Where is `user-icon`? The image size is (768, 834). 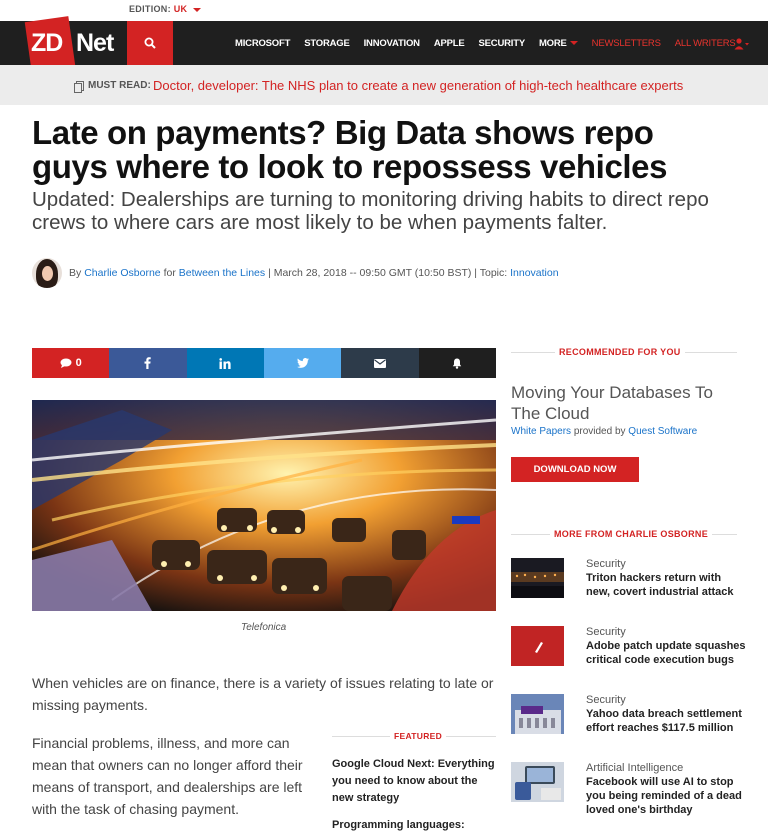 user-icon is located at coordinates (741, 44).